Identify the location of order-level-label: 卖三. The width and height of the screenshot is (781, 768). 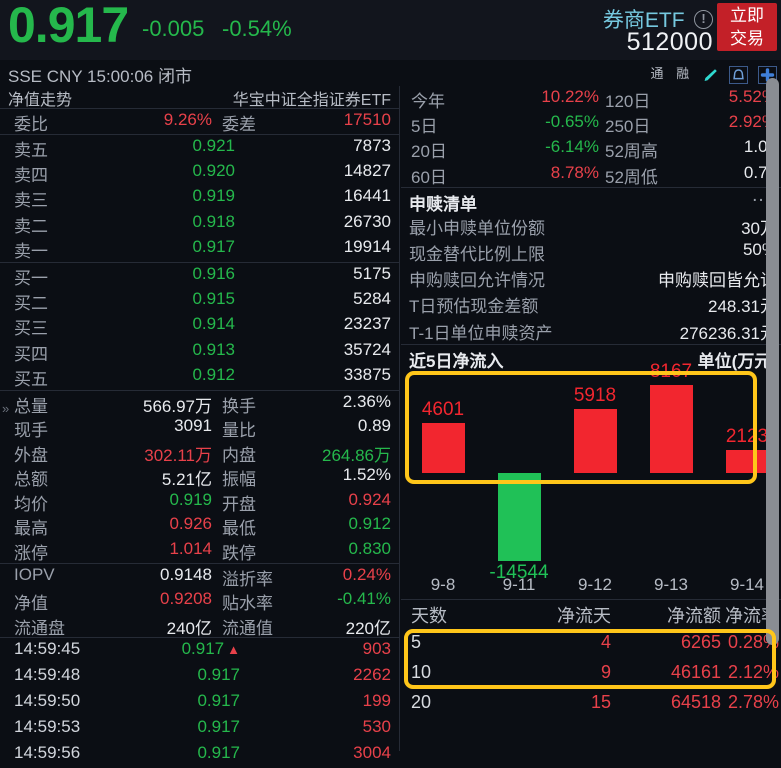
(31, 198).